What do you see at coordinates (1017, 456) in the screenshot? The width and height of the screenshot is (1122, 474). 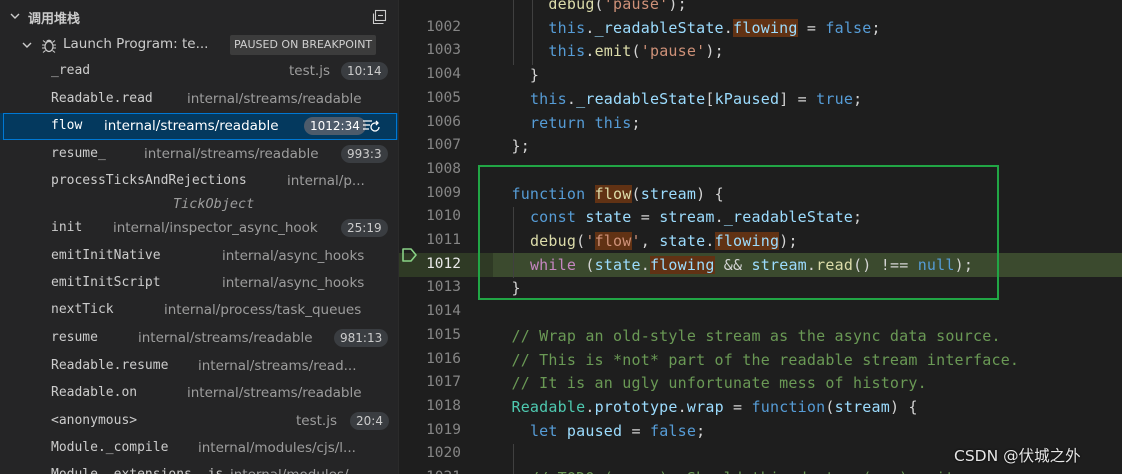 I see `watermark-text: CSDN @伏城之外` at bounding box center [1017, 456].